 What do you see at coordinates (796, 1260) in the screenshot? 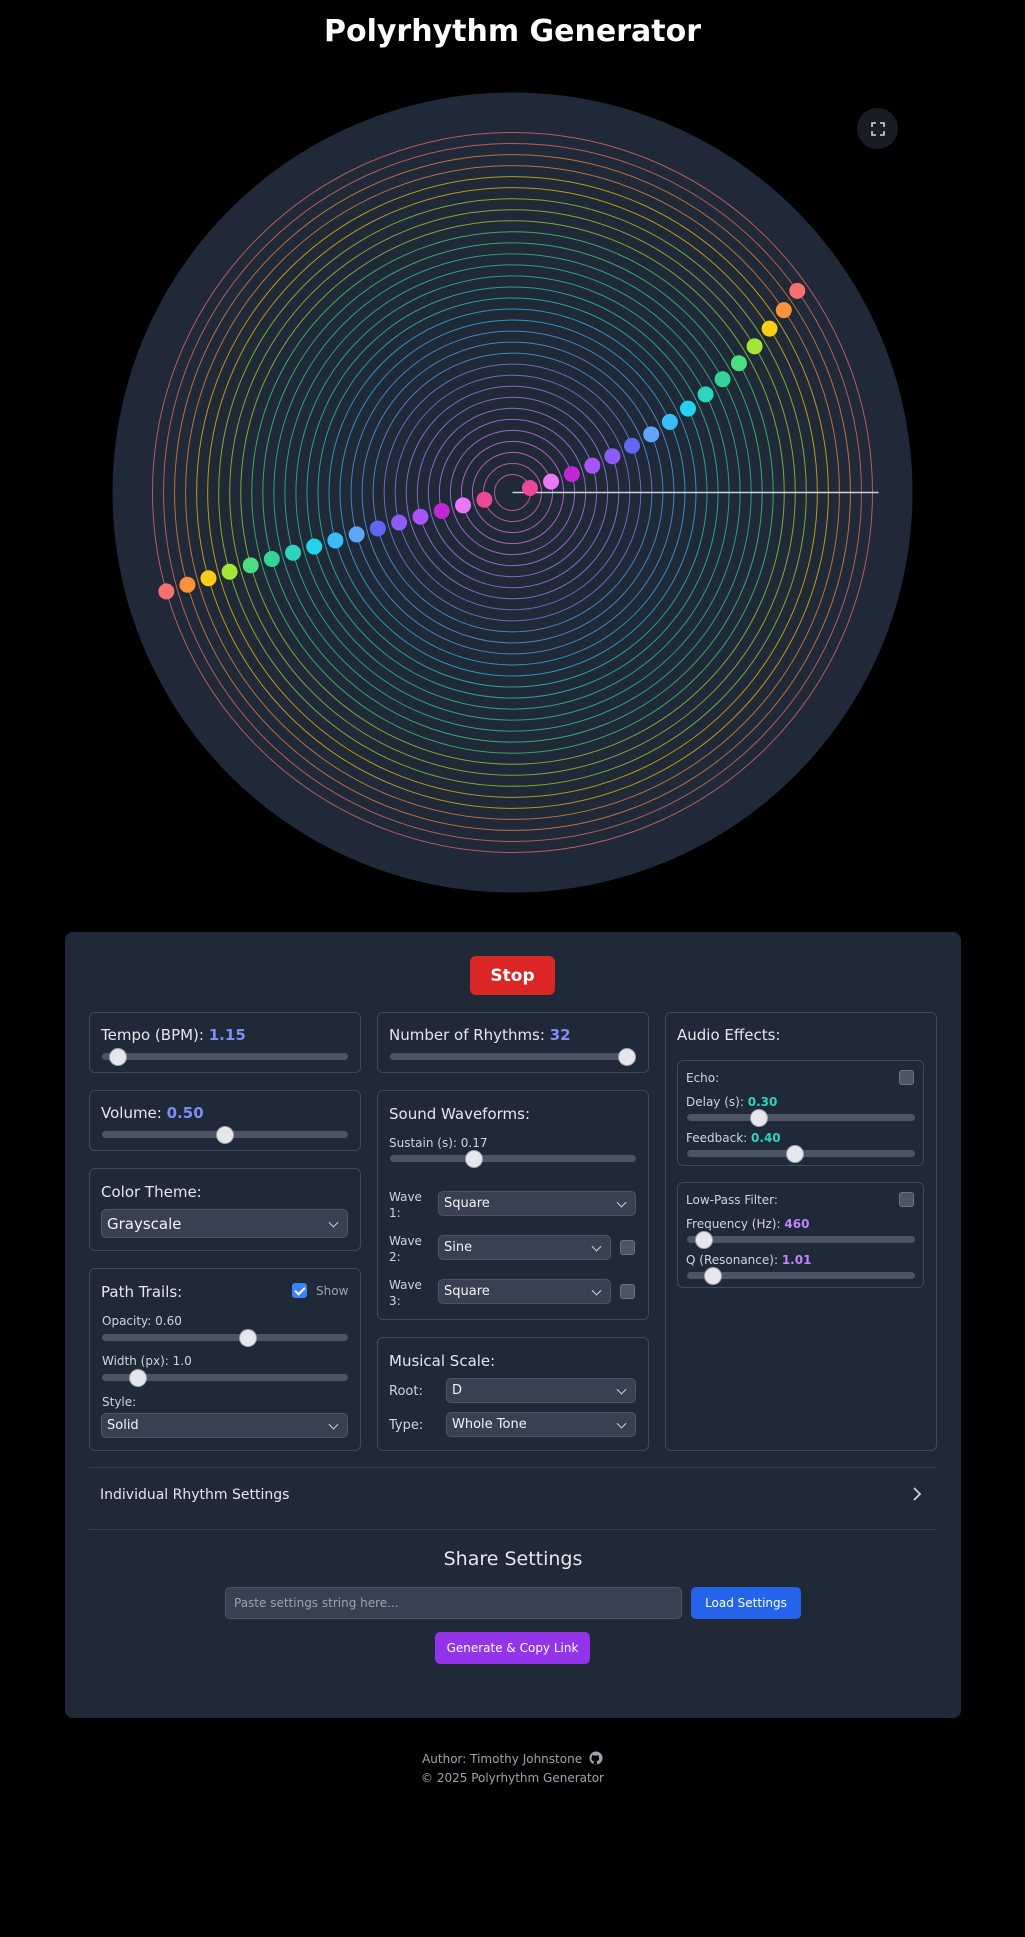
I see `q-value: 1.01` at bounding box center [796, 1260].